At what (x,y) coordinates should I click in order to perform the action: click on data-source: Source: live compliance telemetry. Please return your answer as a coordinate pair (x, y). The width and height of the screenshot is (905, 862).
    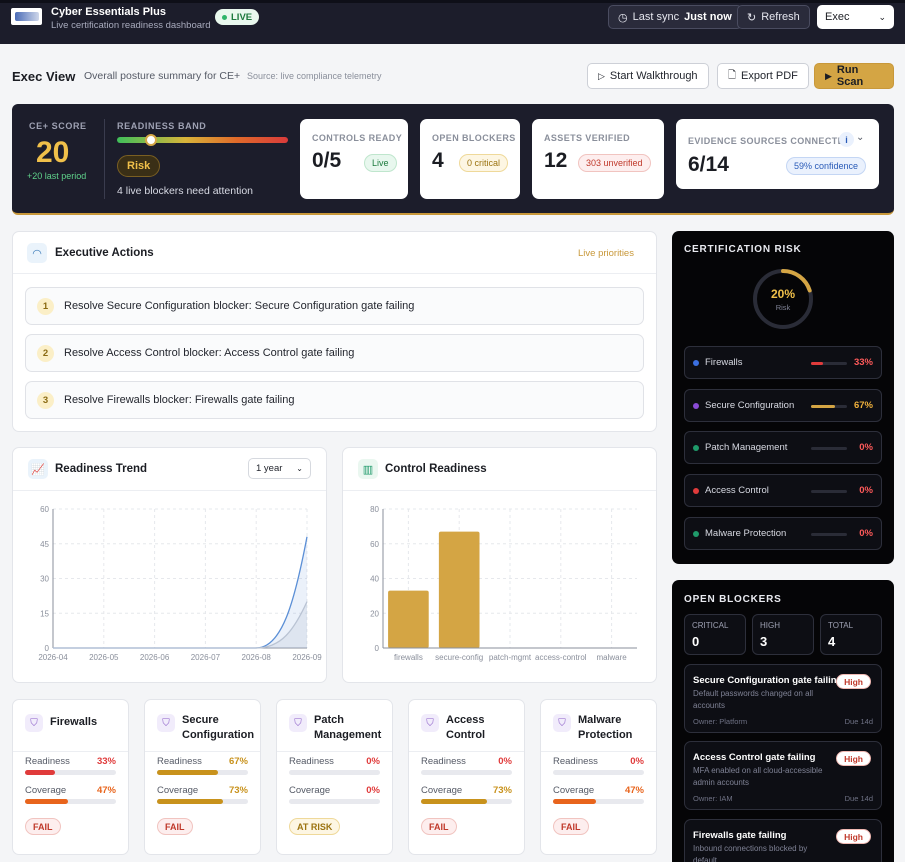
    Looking at the image, I should click on (314, 76).